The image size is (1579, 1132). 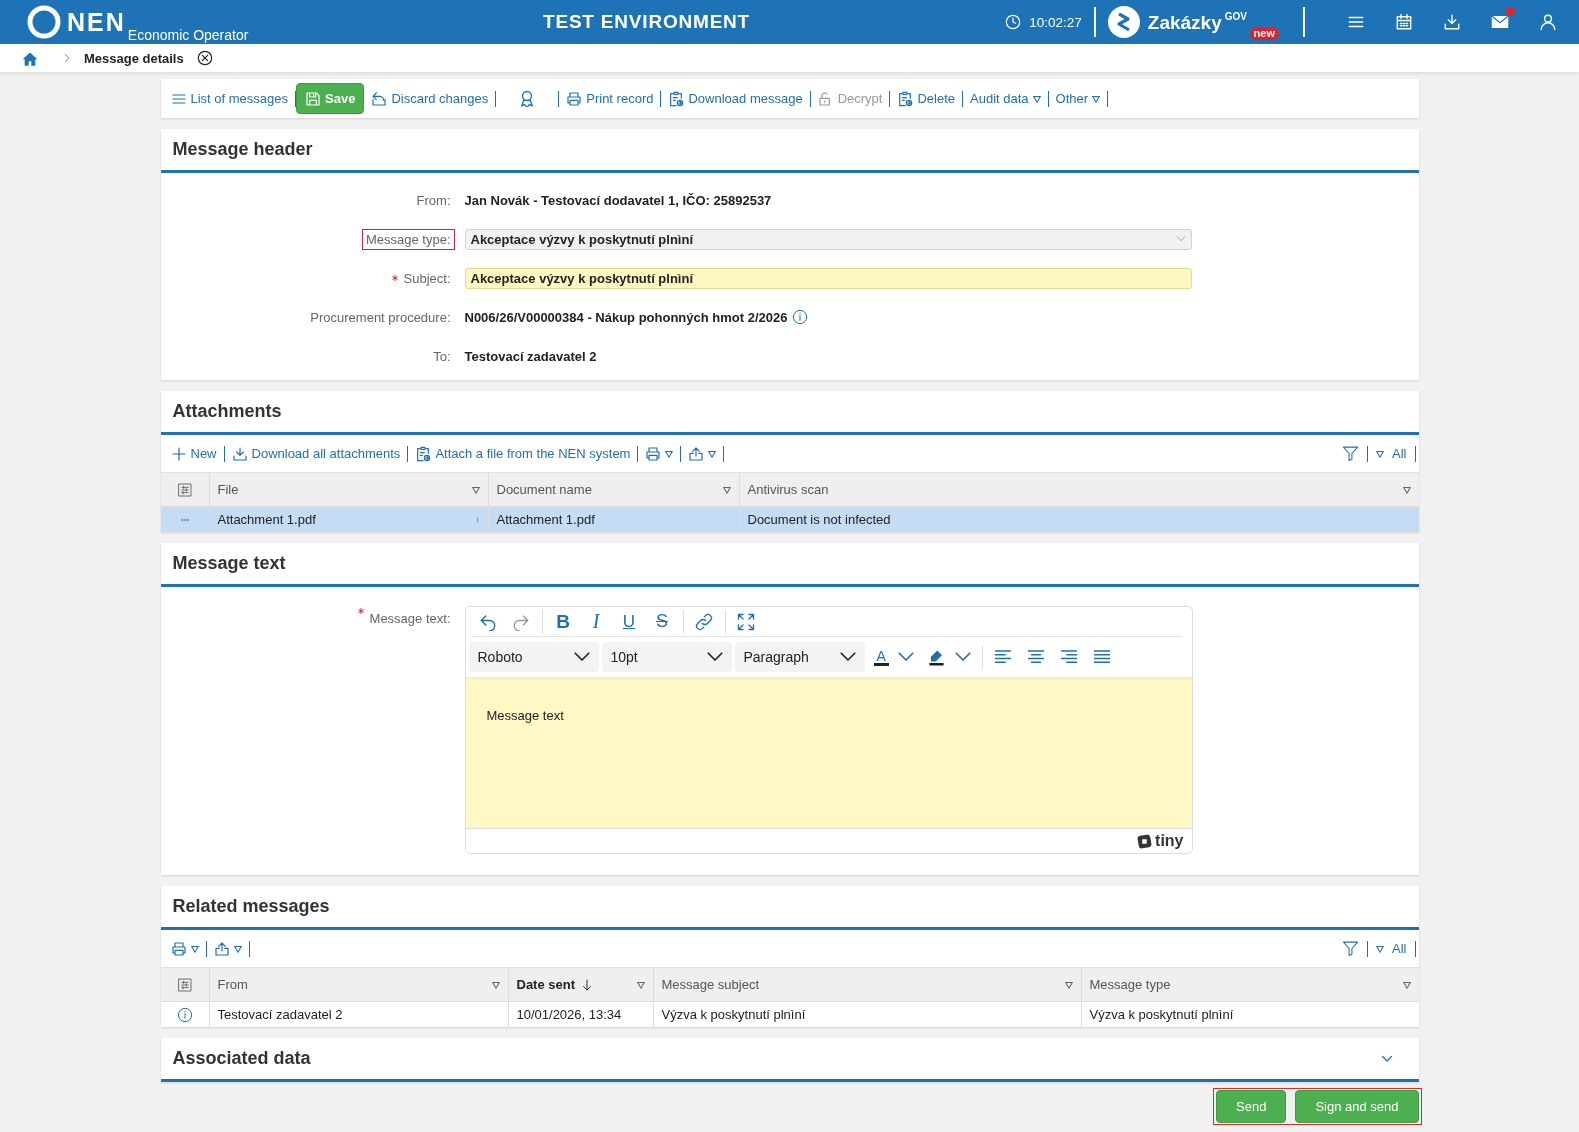 I want to click on section-title: Message text, so click(x=229, y=563).